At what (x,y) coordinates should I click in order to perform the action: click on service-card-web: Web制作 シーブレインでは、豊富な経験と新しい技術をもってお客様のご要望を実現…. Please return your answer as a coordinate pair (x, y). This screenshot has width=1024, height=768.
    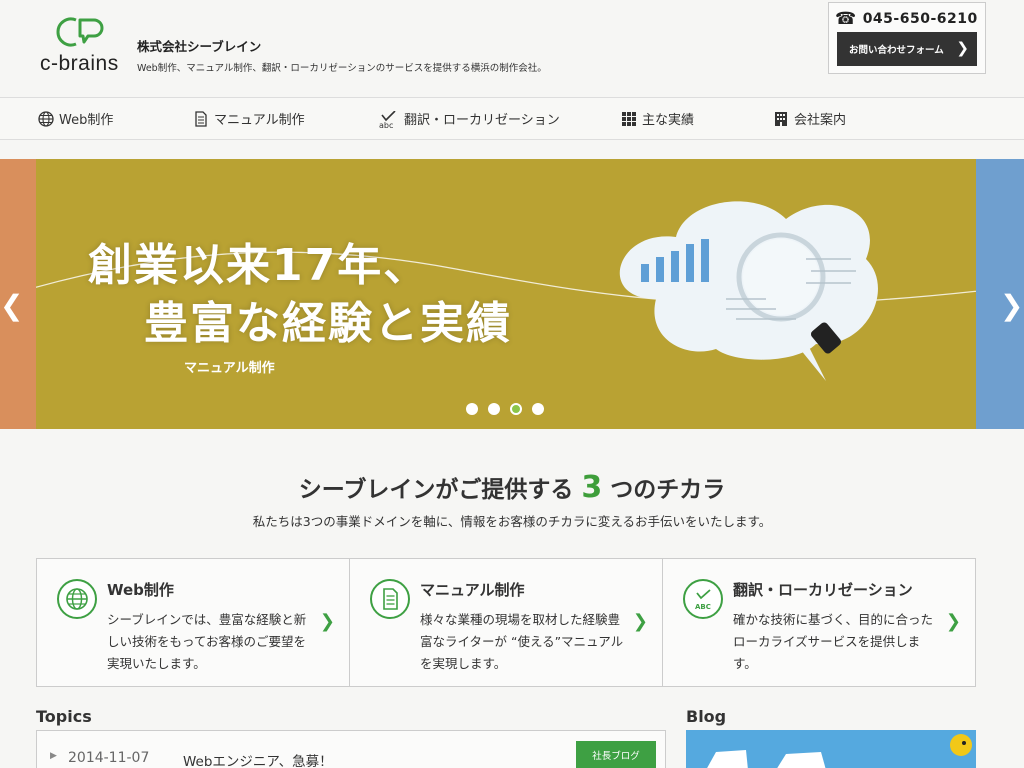
    Looking at the image, I should click on (193, 622).